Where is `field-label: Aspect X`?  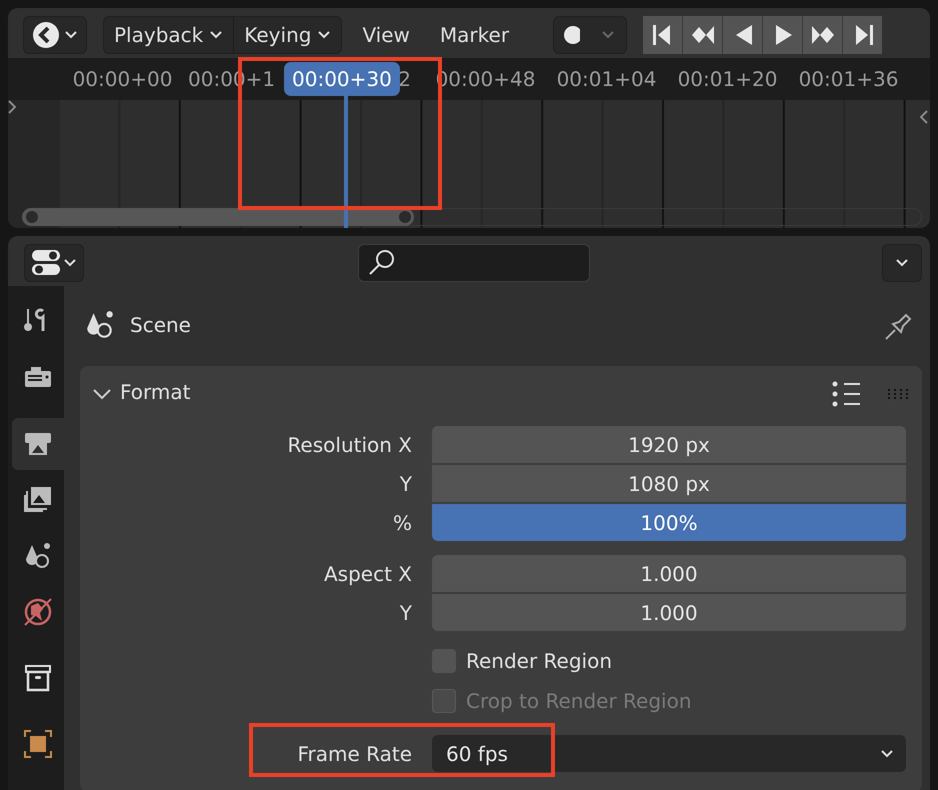
field-label: Aspect X is located at coordinates (367, 574).